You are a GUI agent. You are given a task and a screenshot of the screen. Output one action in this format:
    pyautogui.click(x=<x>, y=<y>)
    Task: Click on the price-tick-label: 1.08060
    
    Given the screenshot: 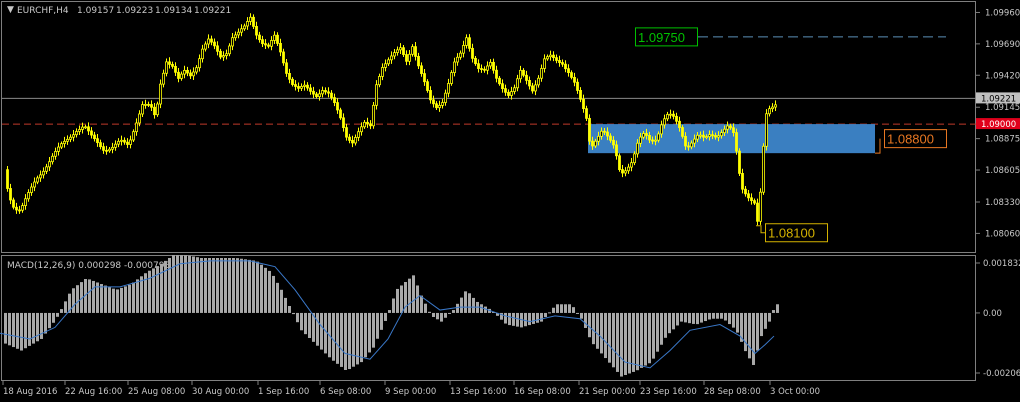 What is the action you would take?
    pyautogui.click(x=1002, y=234)
    